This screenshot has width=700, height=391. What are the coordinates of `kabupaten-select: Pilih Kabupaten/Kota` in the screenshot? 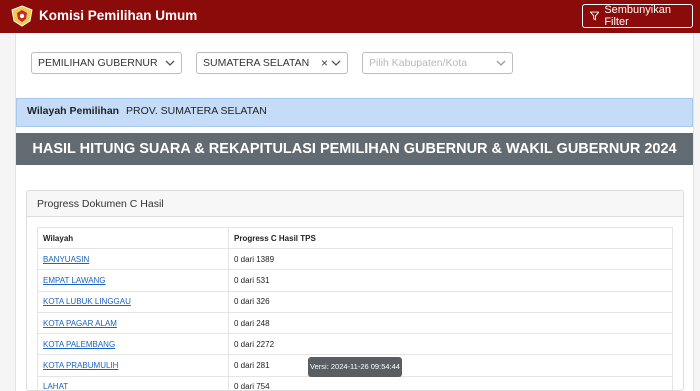 It's located at (437, 63).